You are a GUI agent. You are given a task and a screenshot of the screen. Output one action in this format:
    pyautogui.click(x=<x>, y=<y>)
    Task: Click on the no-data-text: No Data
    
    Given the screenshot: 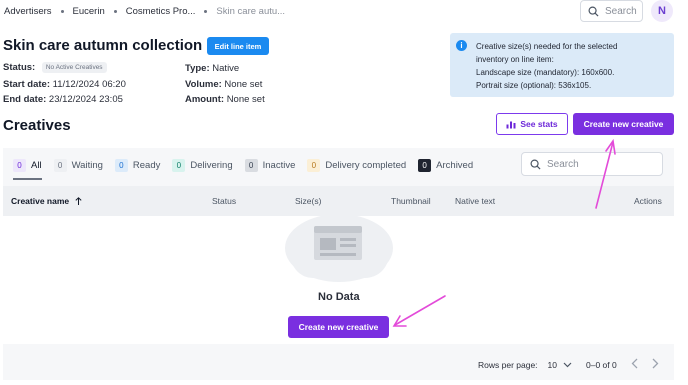 What is the action you would take?
    pyautogui.click(x=339, y=297)
    